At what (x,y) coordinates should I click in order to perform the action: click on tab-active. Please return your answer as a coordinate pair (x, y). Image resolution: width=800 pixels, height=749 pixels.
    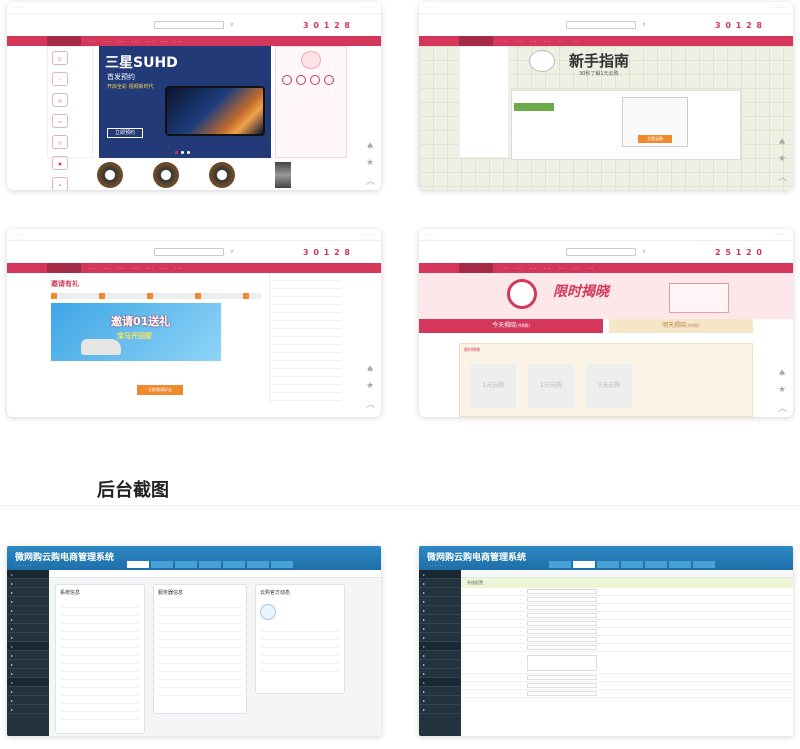
    Looking at the image, I should click on (584, 564).